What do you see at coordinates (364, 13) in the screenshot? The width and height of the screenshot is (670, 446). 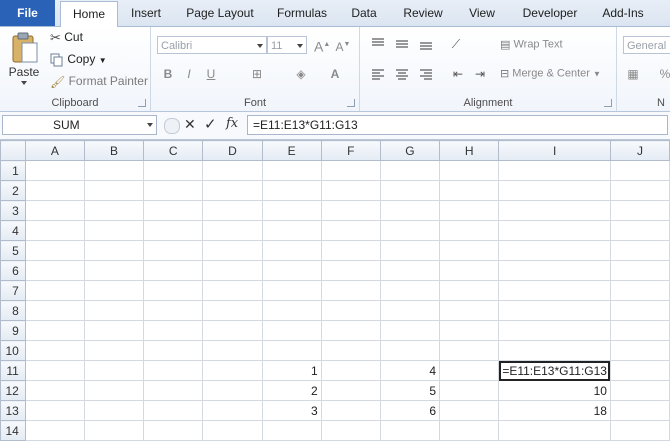 I see `tab-data: Data` at bounding box center [364, 13].